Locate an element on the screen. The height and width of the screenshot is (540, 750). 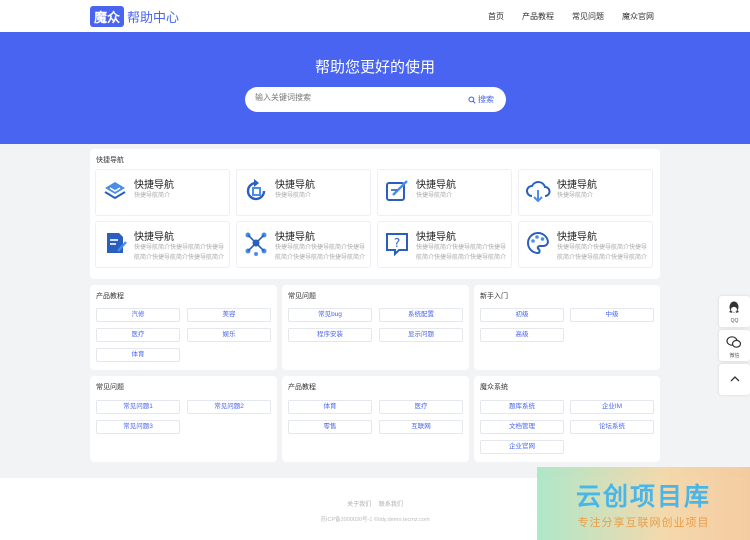
section-title: 新手入门 is located at coordinates (494, 296).